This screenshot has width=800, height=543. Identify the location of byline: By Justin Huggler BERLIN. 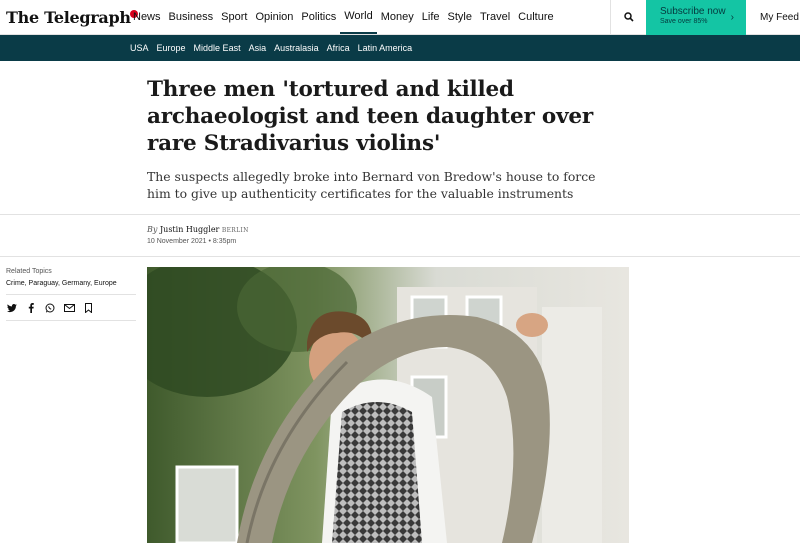
(198, 229).